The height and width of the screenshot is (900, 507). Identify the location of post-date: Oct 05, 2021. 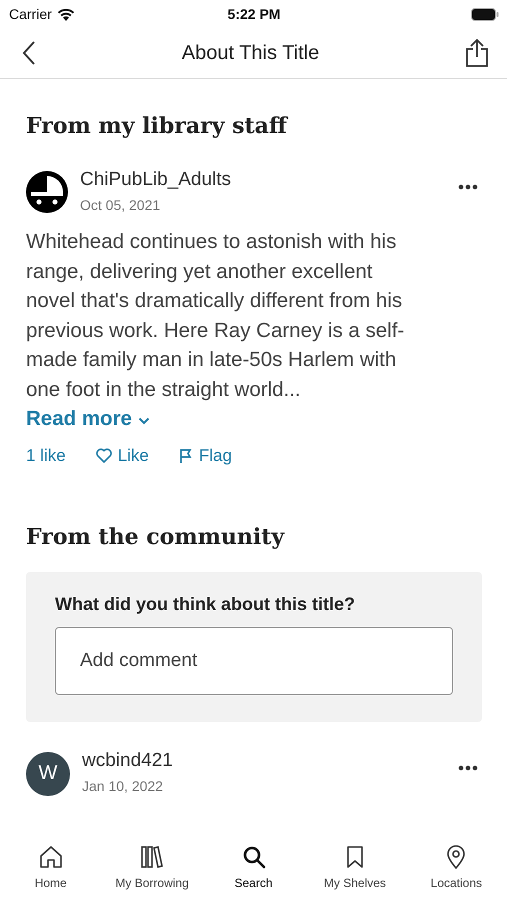
(121, 205).